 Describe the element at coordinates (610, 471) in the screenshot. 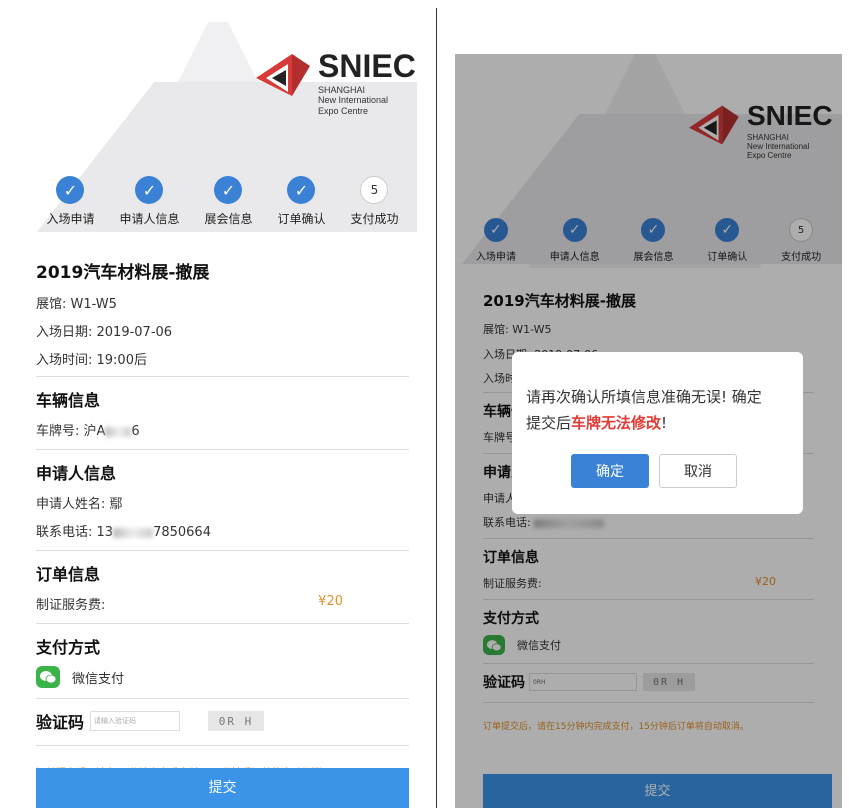

I see `confirm-button: 确定` at that location.